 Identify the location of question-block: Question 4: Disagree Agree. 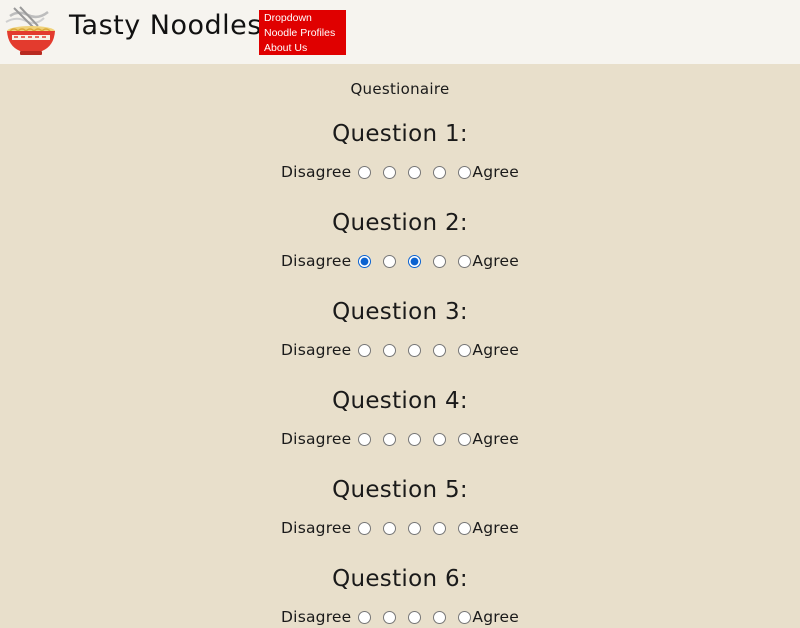
(400, 418).